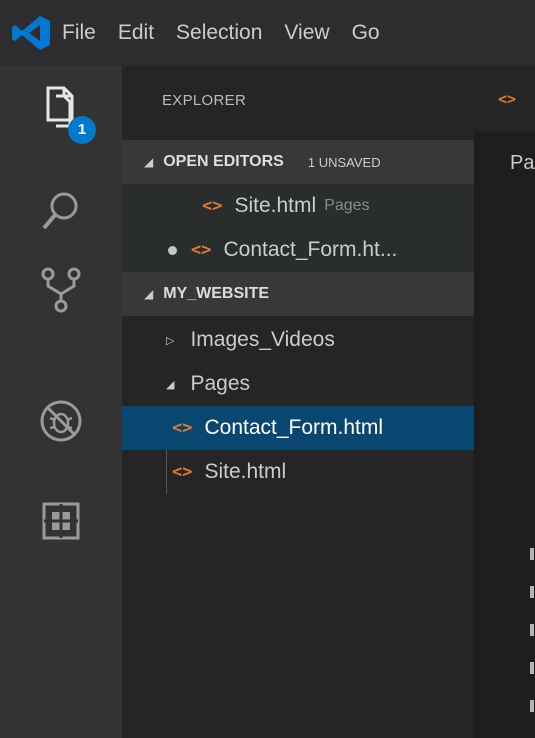 The width and height of the screenshot is (535, 738). Describe the element at coordinates (294, 427) in the screenshot. I see `tree-item-label: Contact_Form.html` at that location.